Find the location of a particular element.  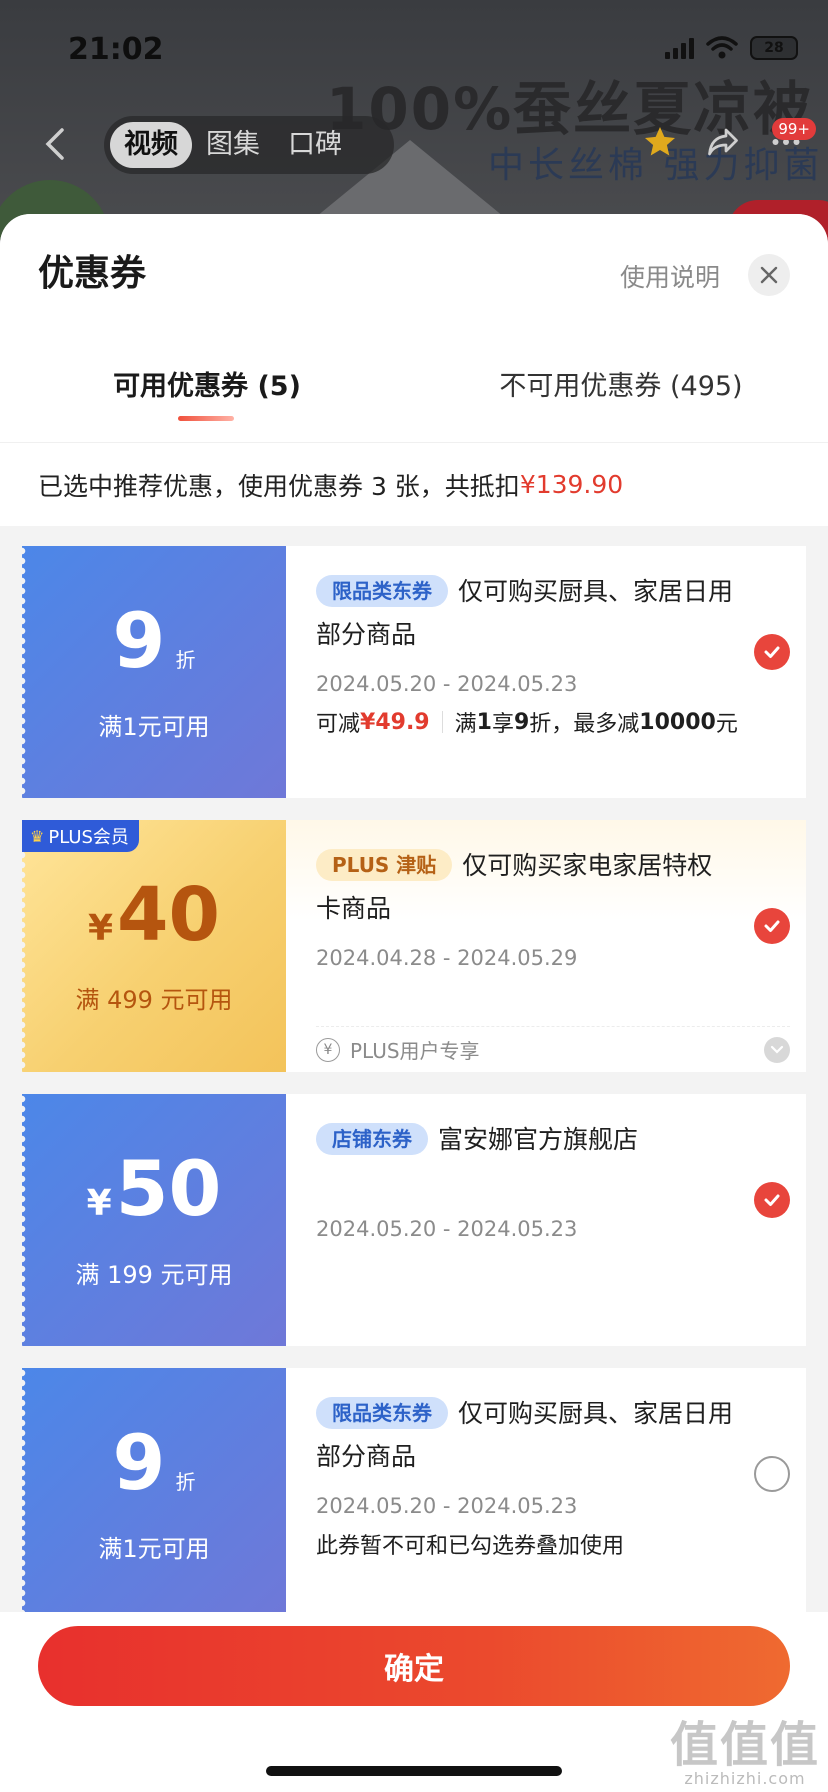

coupon-value-number: 50 is located at coordinates (168, 1188).